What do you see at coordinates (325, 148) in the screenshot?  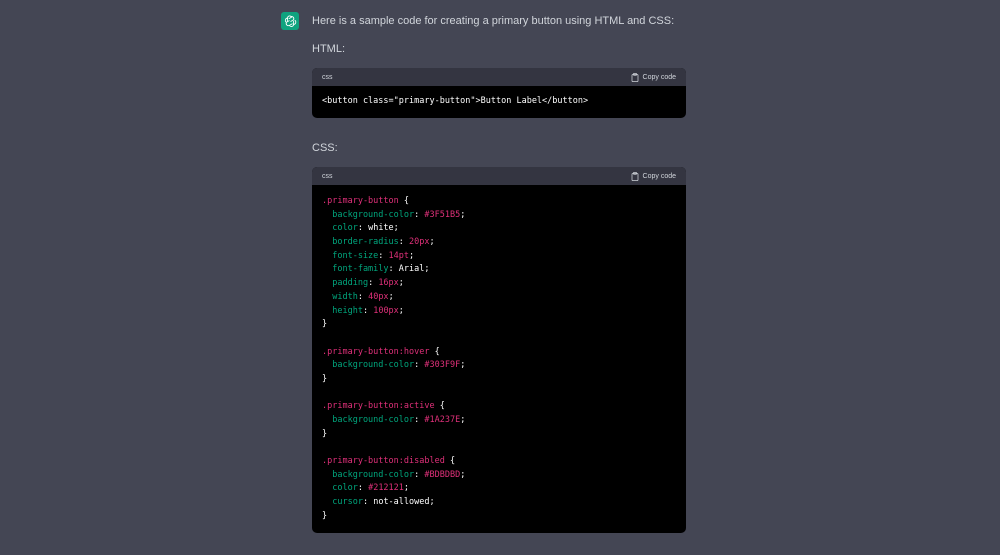 I see `css-label: CSS:` at bounding box center [325, 148].